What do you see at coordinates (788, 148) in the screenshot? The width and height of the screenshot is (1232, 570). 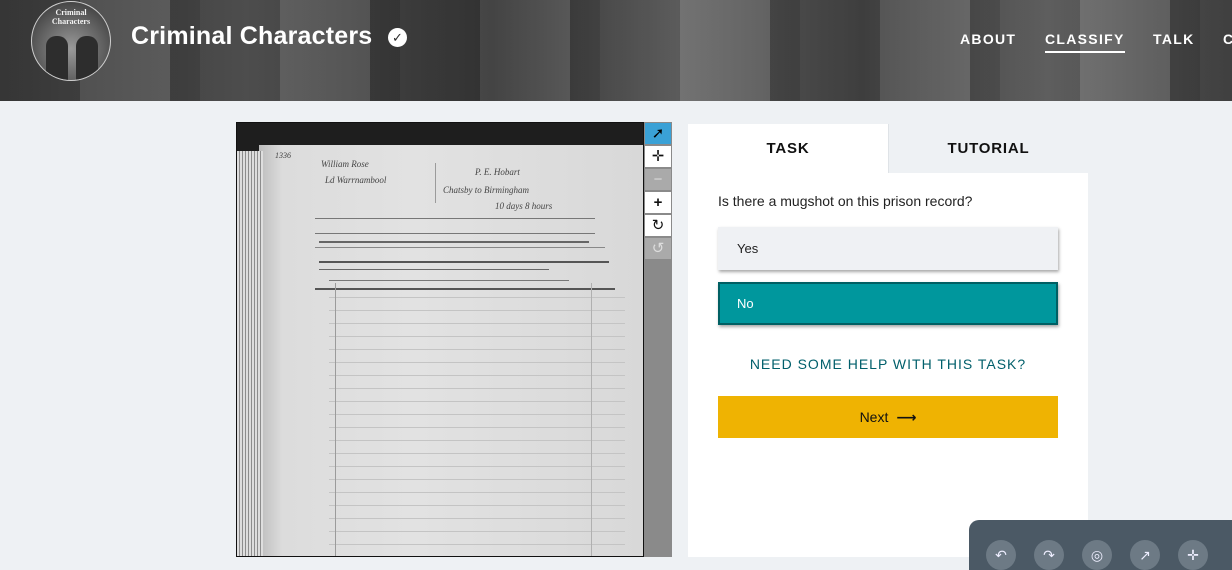 I see `tab-task: TASK` at bounding box center [788, 148].